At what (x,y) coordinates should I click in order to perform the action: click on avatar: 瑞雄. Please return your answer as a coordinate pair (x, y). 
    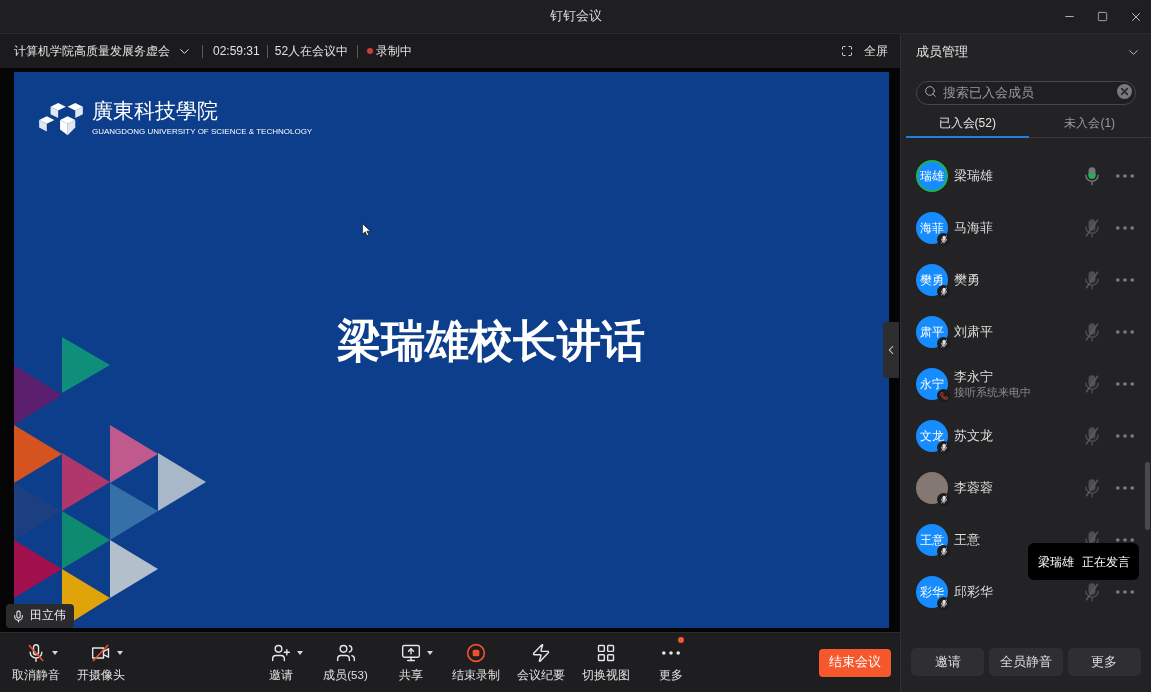
    Looking at the image, I should click on (932, 176).